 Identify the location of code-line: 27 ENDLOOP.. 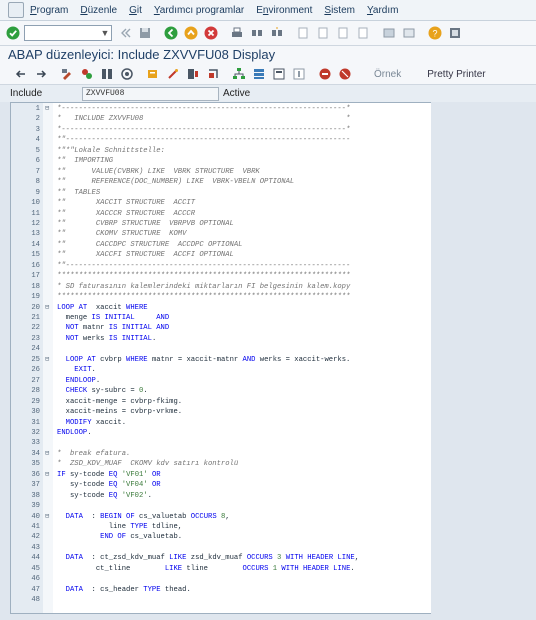
(221, 381).